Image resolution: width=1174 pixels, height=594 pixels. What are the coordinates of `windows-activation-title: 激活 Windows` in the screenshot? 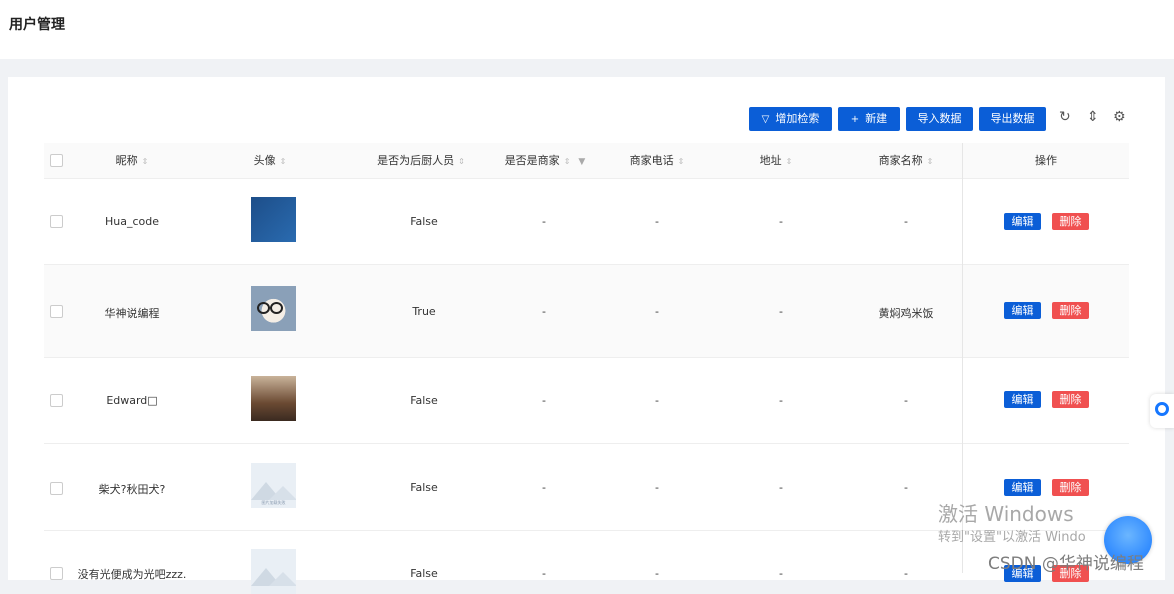 It's located at (1006, 514).